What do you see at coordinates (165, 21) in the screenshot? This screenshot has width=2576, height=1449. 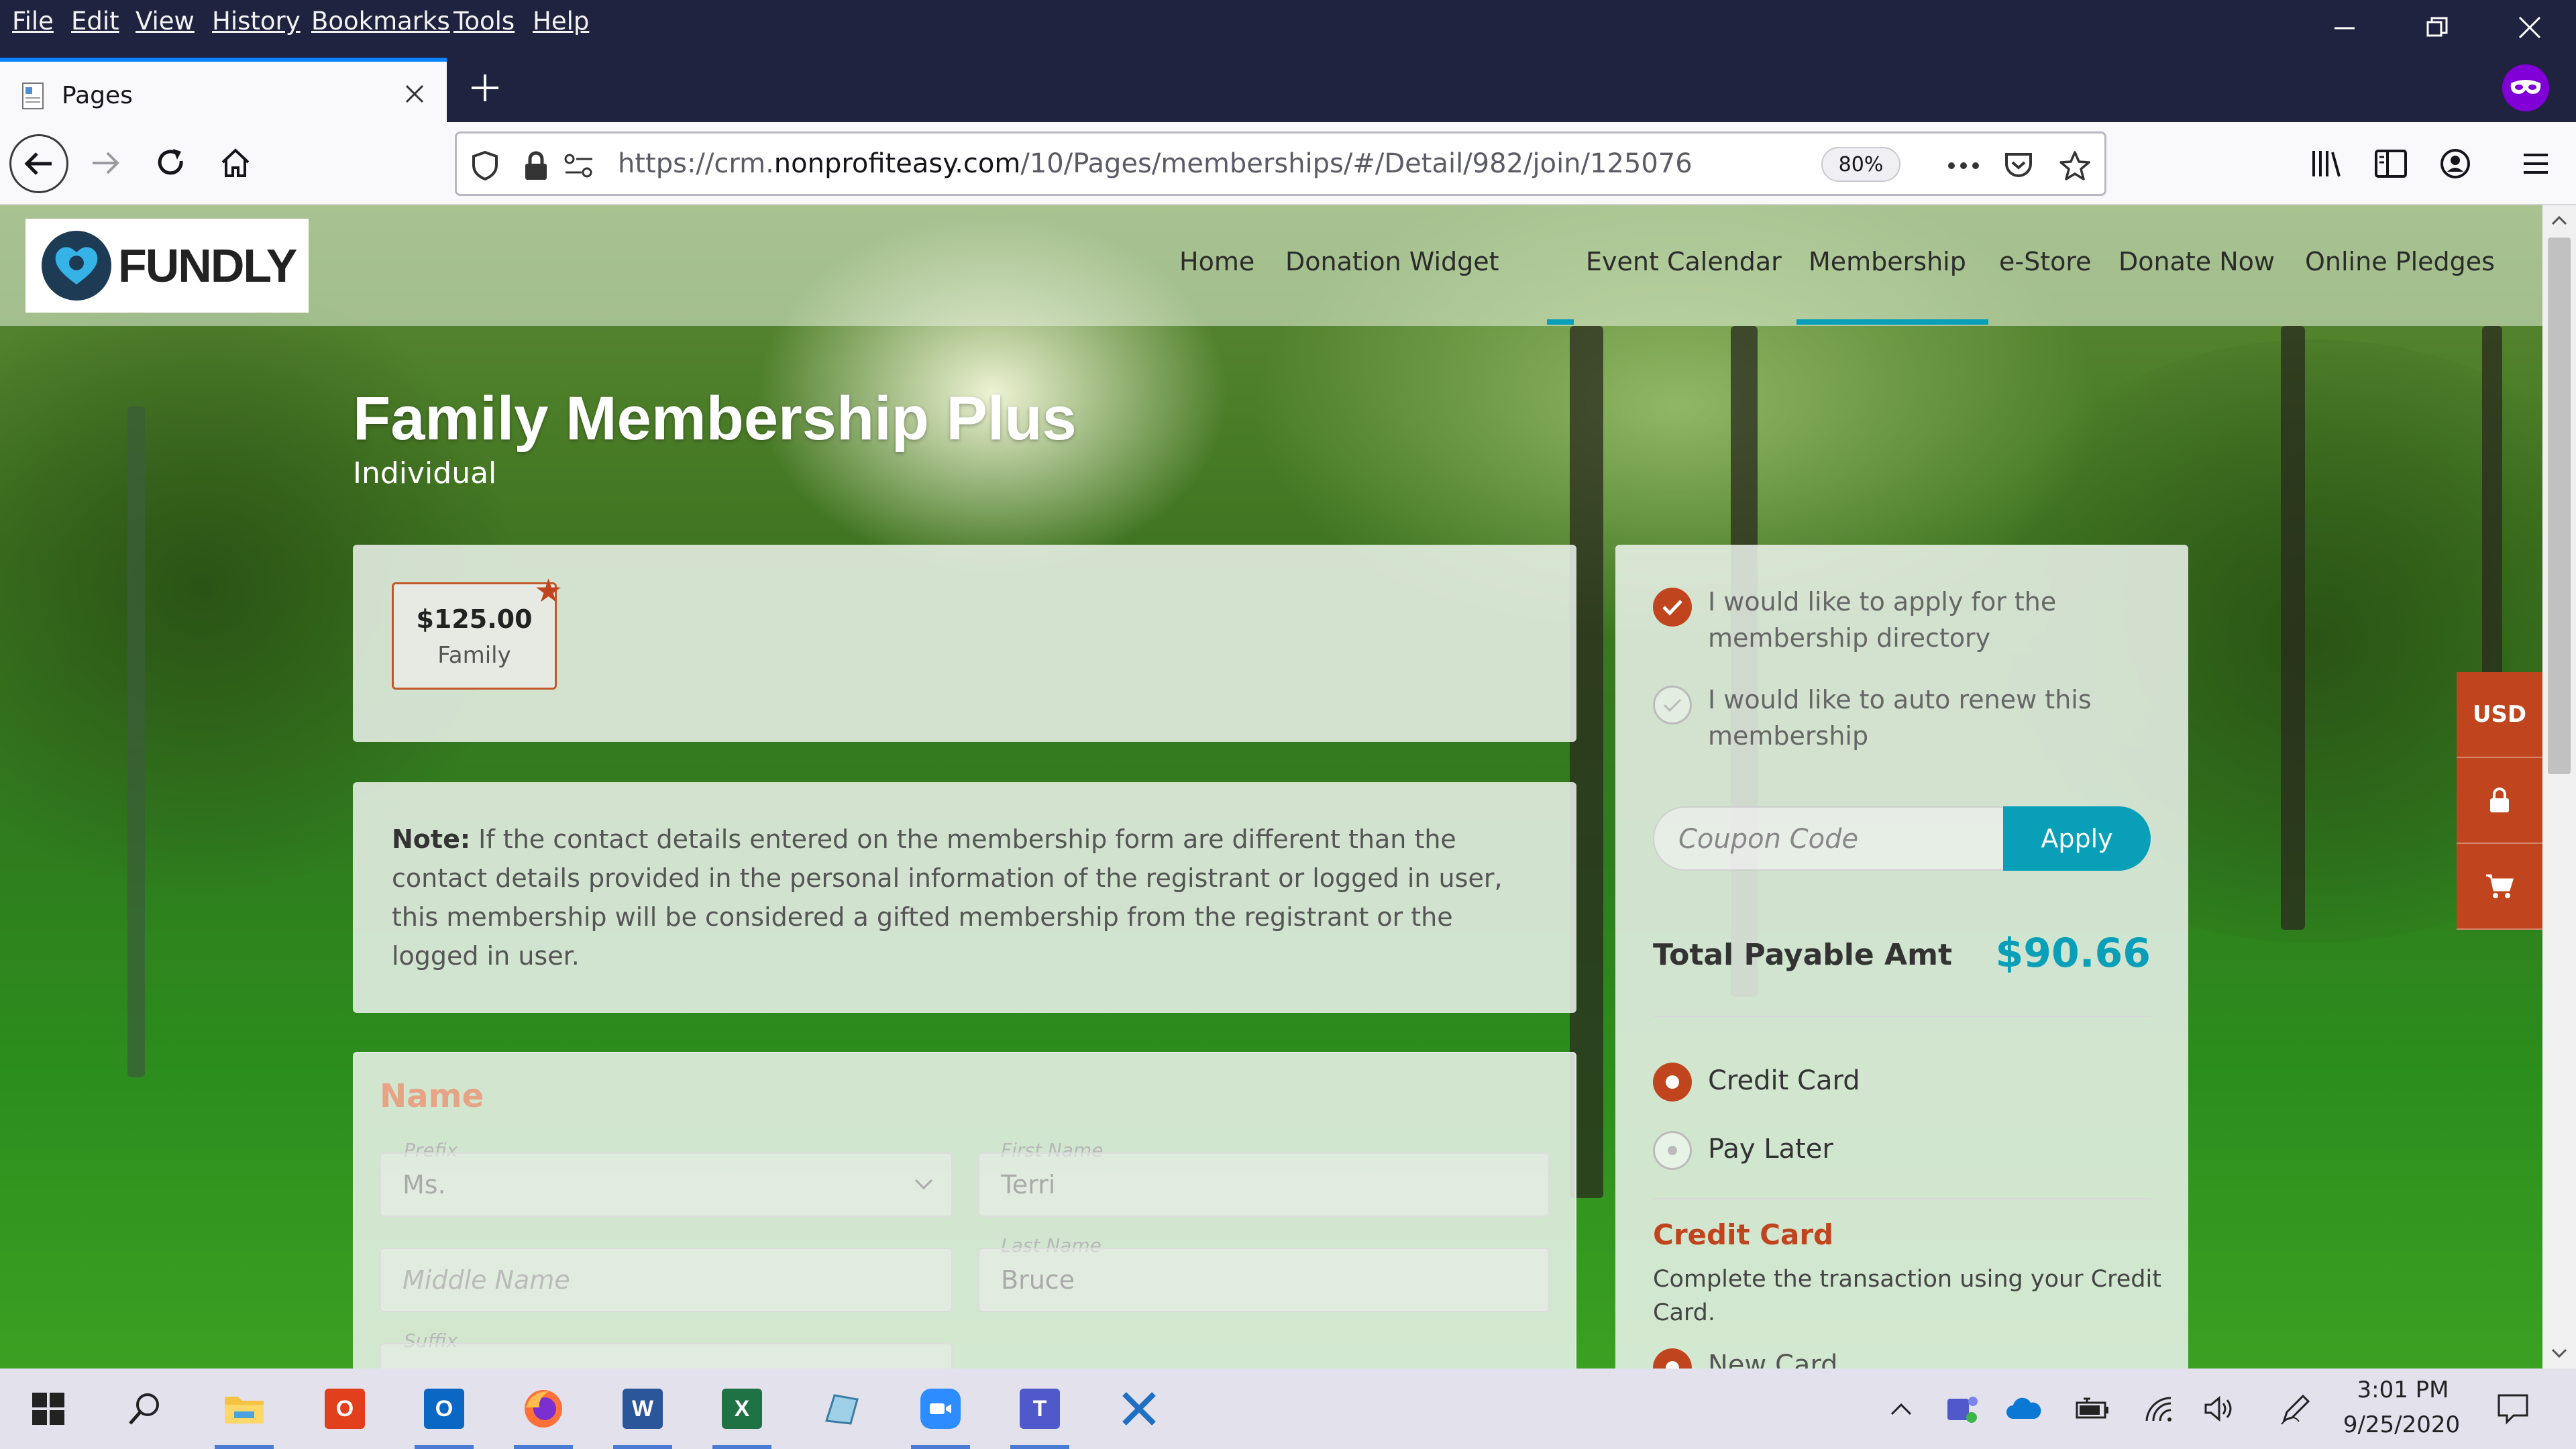 I see `menu-view: View` at bounding box center [165, 21].